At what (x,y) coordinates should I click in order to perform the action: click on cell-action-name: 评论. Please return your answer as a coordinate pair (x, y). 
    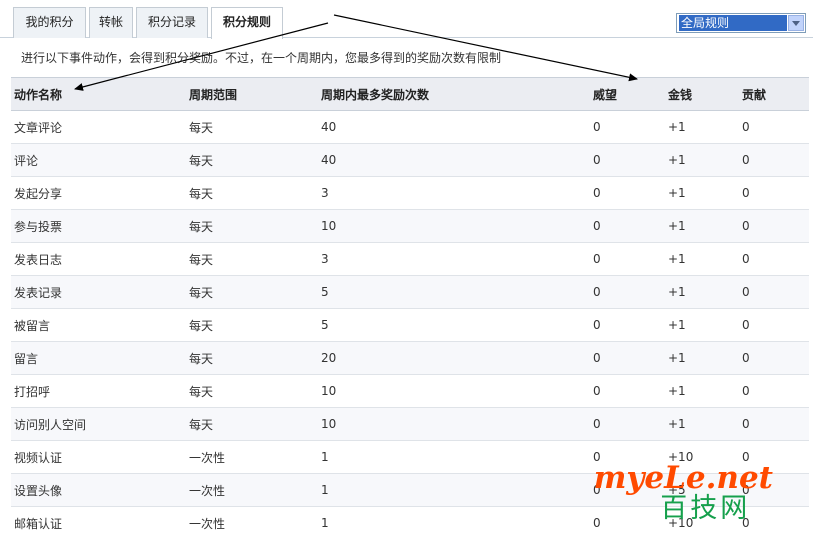
    Looking at the image, I should click on (98, 160).